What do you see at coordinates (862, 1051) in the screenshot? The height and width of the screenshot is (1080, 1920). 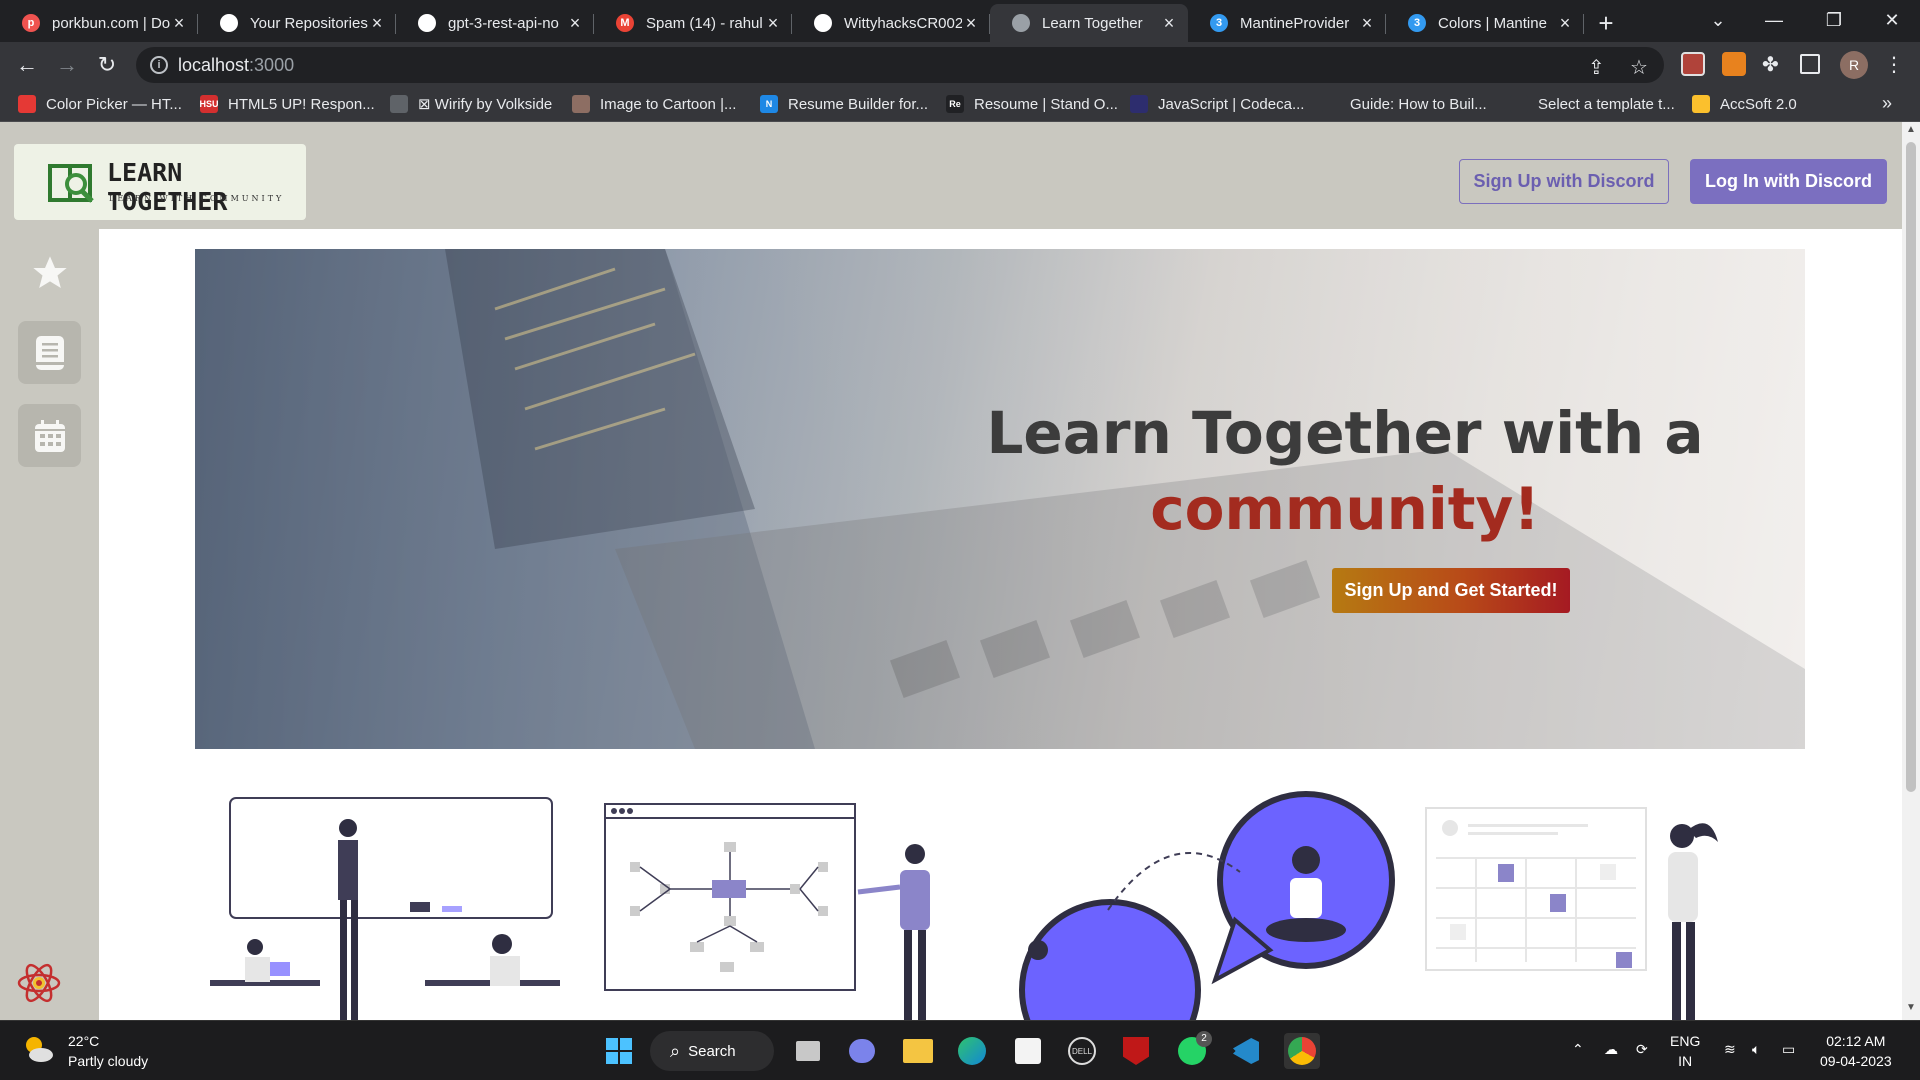 I see `teams-chat-icon` at bounding box center [862, 1051].